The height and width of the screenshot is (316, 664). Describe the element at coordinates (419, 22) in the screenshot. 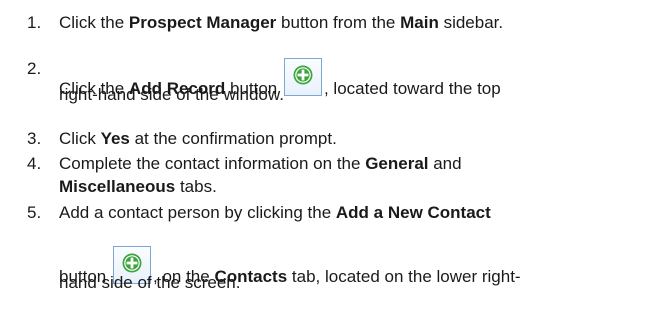

I see `main-sidebar-label: Main` at that location.